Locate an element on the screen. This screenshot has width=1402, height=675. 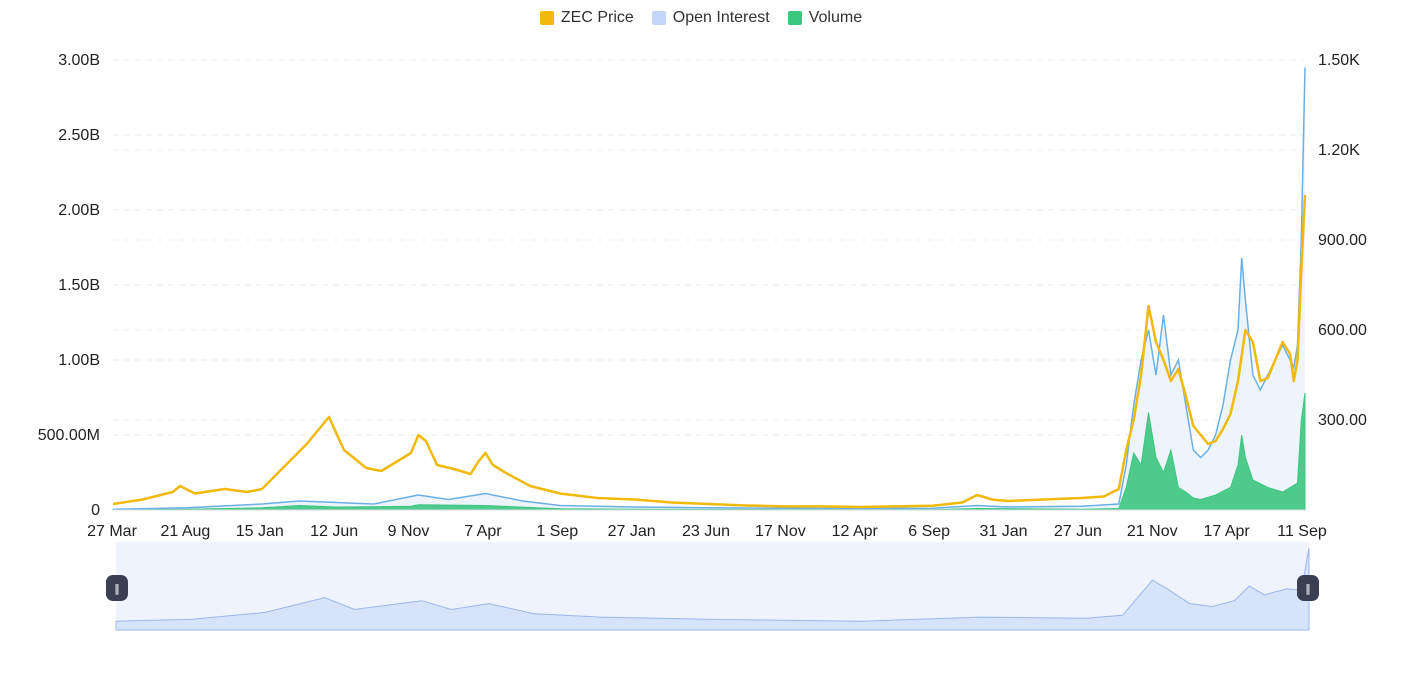
x-axis-tick-label: 17 Nov is located at coordinates (780, 531).